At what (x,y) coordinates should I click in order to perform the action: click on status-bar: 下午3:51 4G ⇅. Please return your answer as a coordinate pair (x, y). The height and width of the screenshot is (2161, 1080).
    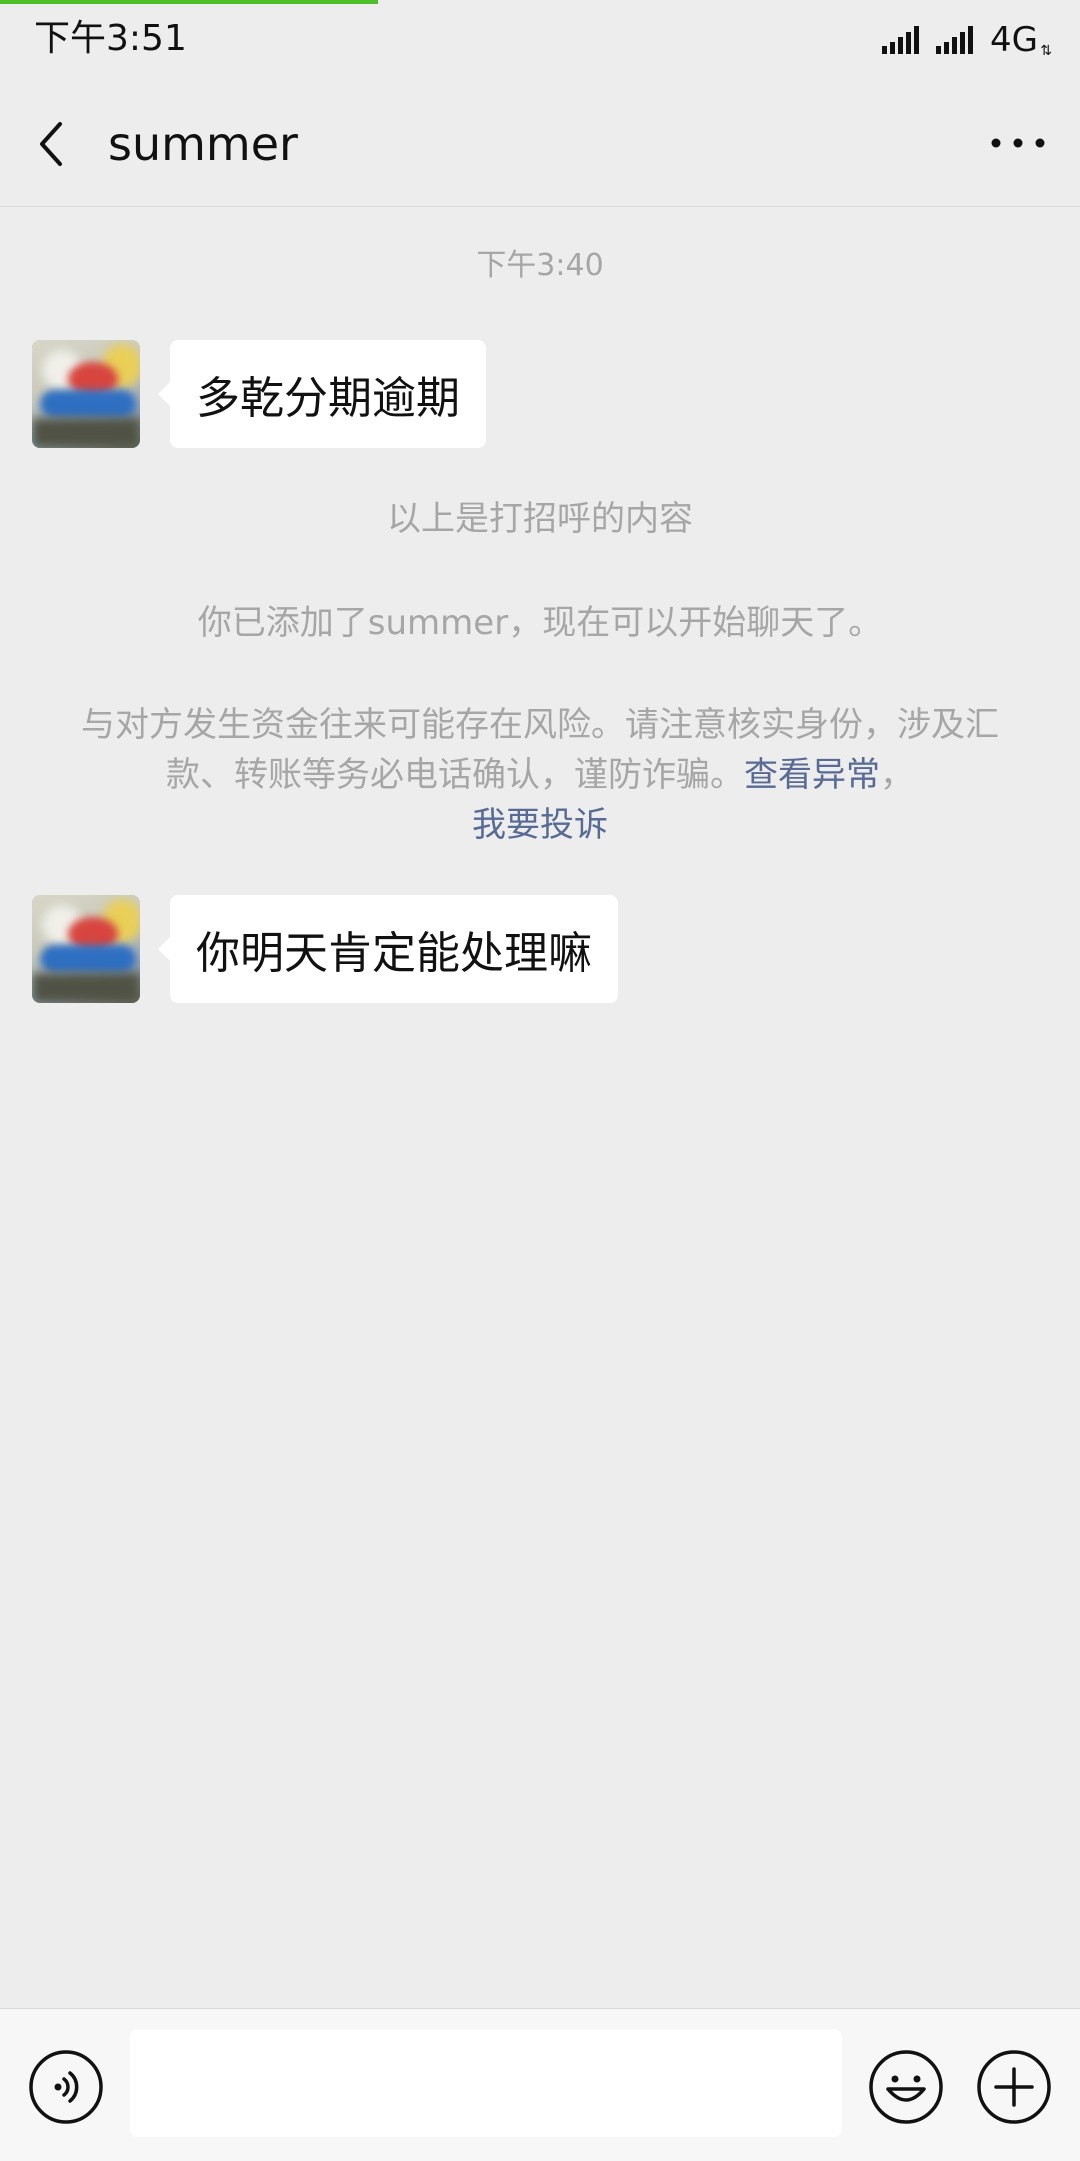
    Looking at the image, I should click on (540, 40).